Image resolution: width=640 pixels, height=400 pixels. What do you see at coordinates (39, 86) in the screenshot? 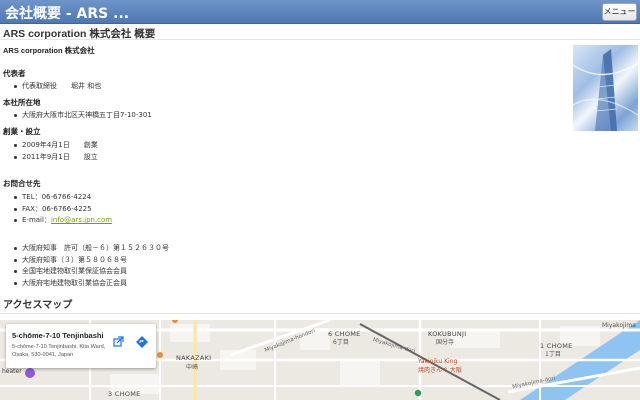
I see `representative-role: 代表取締役` at bounding box center [39, 86].